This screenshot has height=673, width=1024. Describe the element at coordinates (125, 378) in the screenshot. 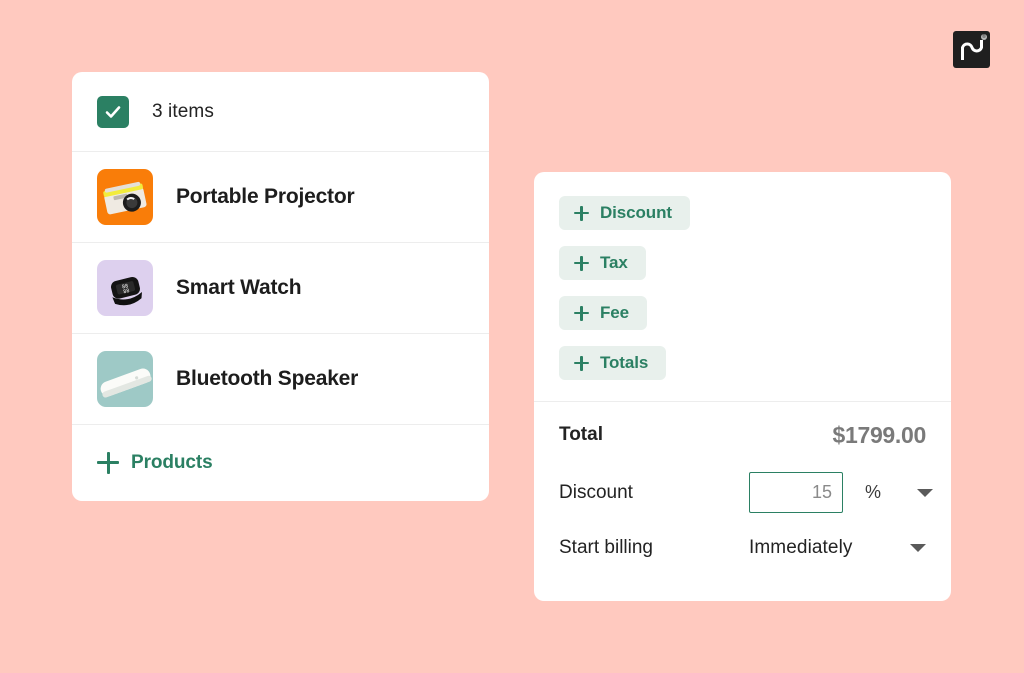

I see `bluetooth-speaker-thumbnail` at that location.